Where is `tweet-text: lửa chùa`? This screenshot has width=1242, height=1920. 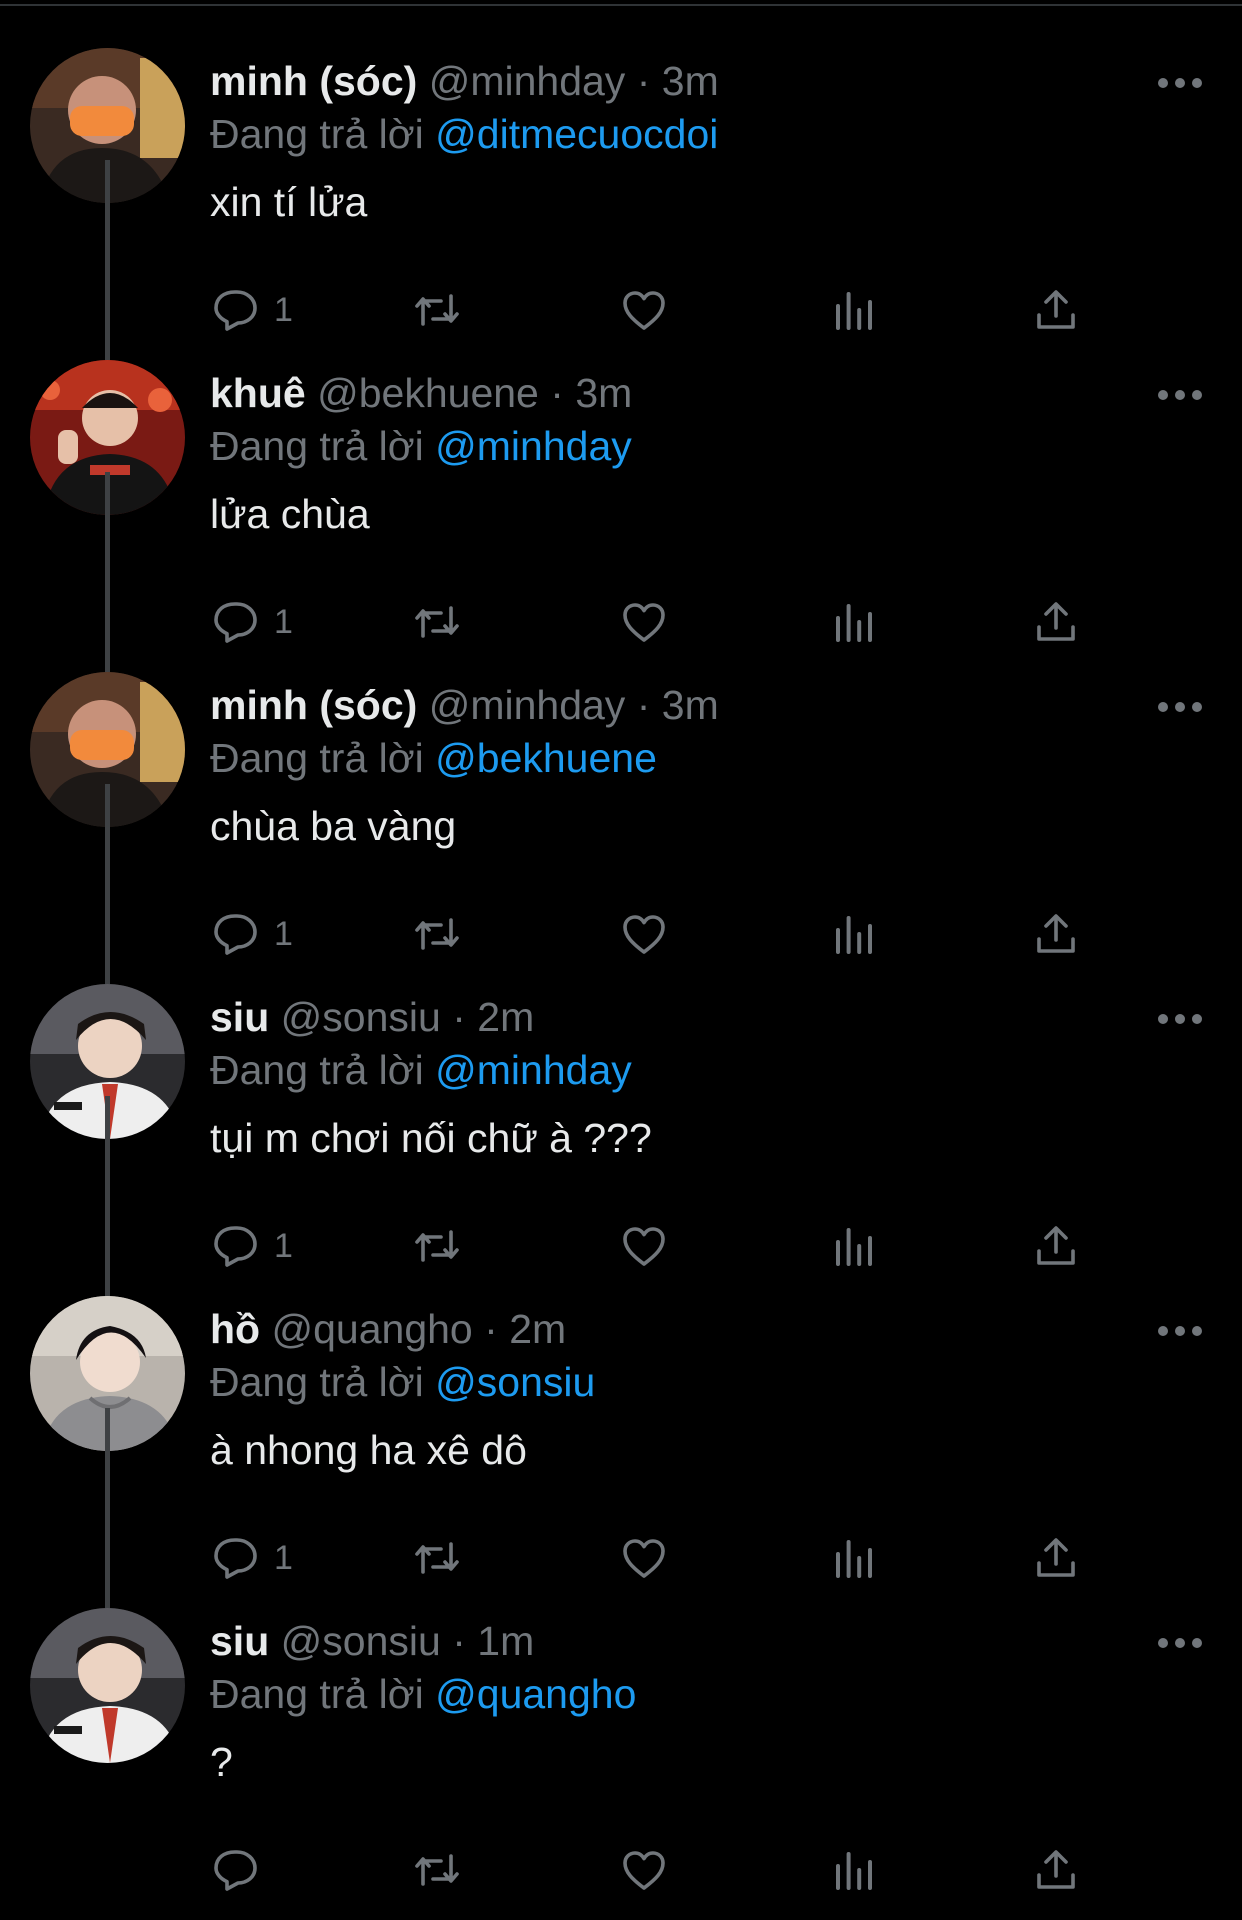
tweet-text: lửa chùa is located at coordinates (290, 514).